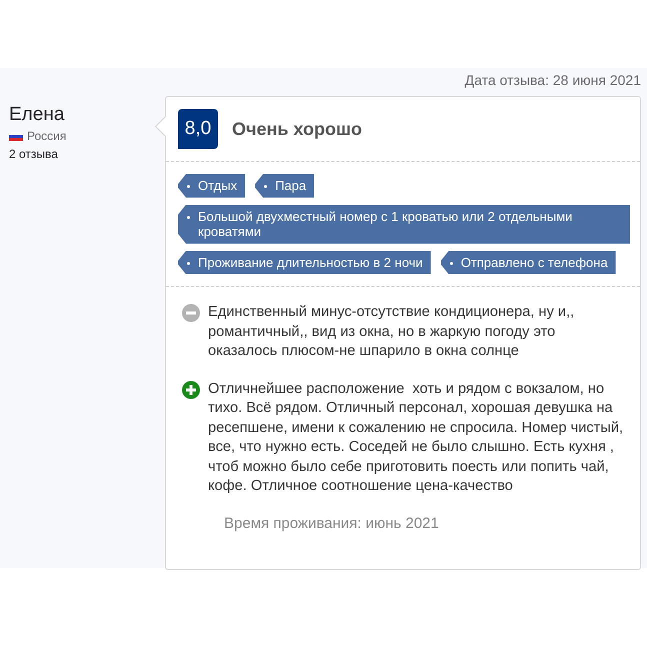 This screenshot has width=647, height=647. Describe the element at coordinates (331, 523) in the screenshot. I see `stay-period: Время проживания: июнь 2021` at that location.